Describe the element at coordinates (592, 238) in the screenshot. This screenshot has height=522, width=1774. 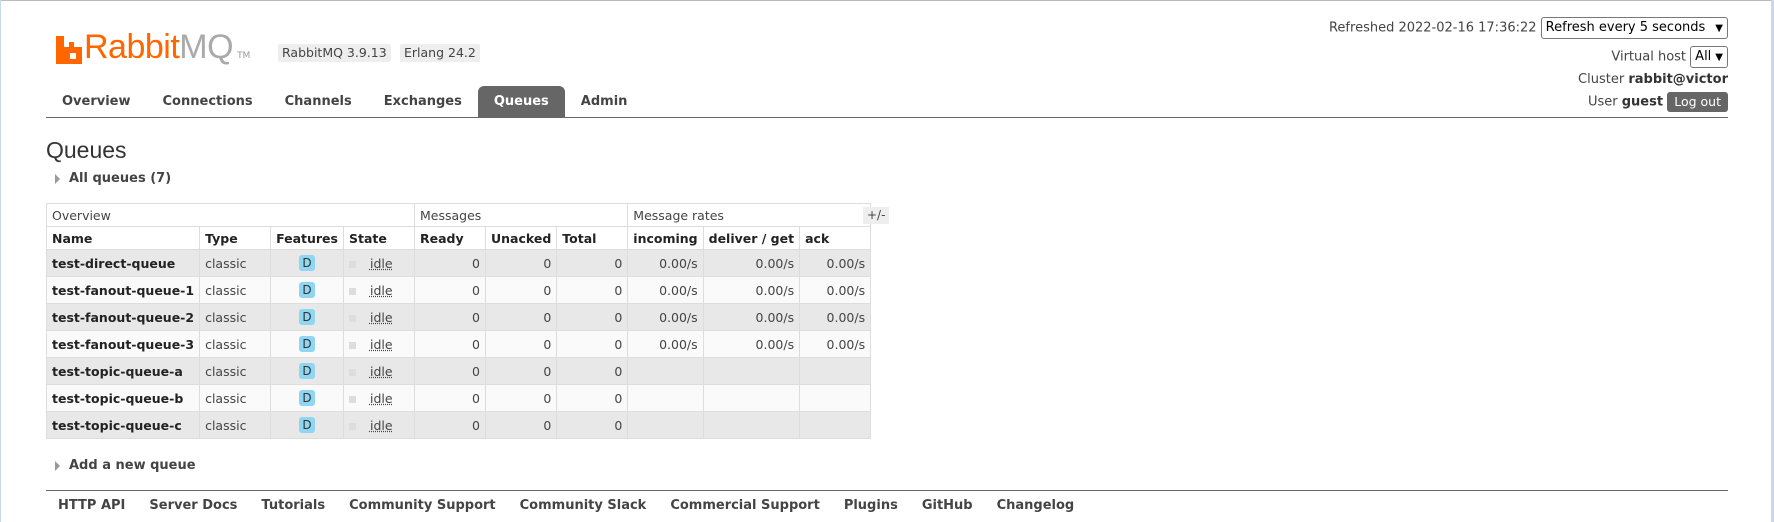
I see `col-total: Total` at that location.